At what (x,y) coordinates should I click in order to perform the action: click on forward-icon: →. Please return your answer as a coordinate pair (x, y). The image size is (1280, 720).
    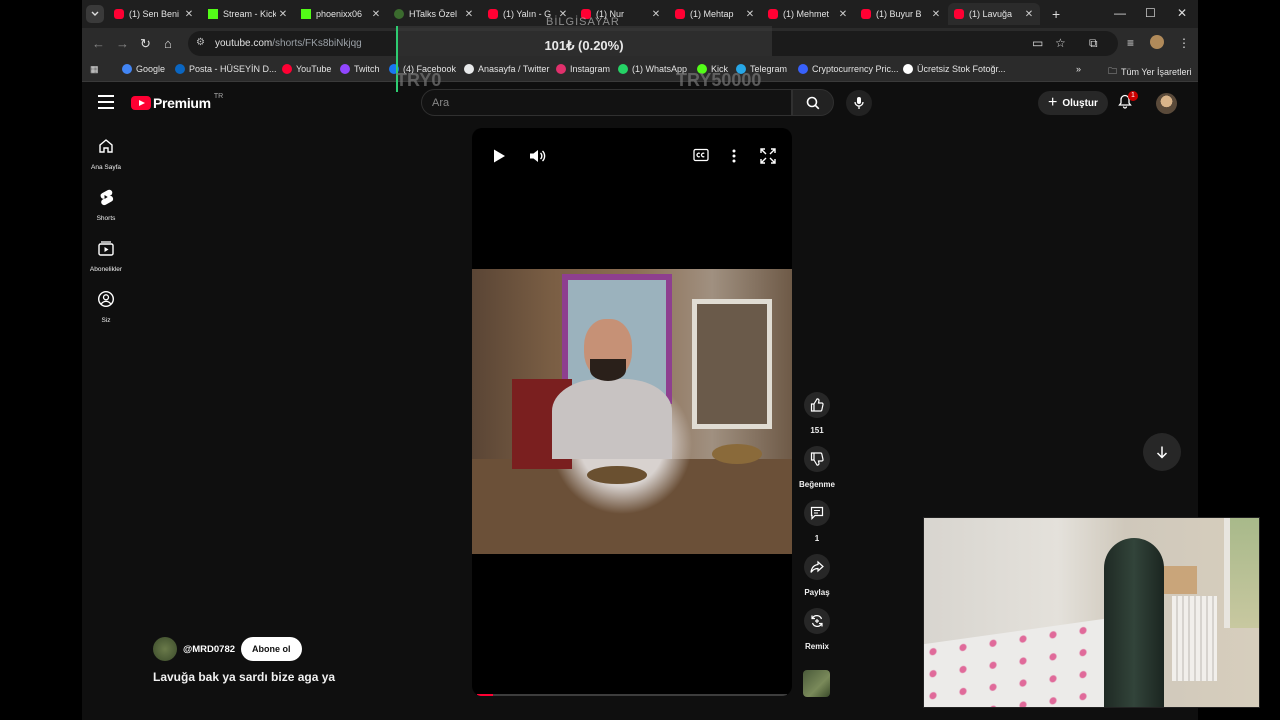
    Looking at the image, I should click on (122, 43).